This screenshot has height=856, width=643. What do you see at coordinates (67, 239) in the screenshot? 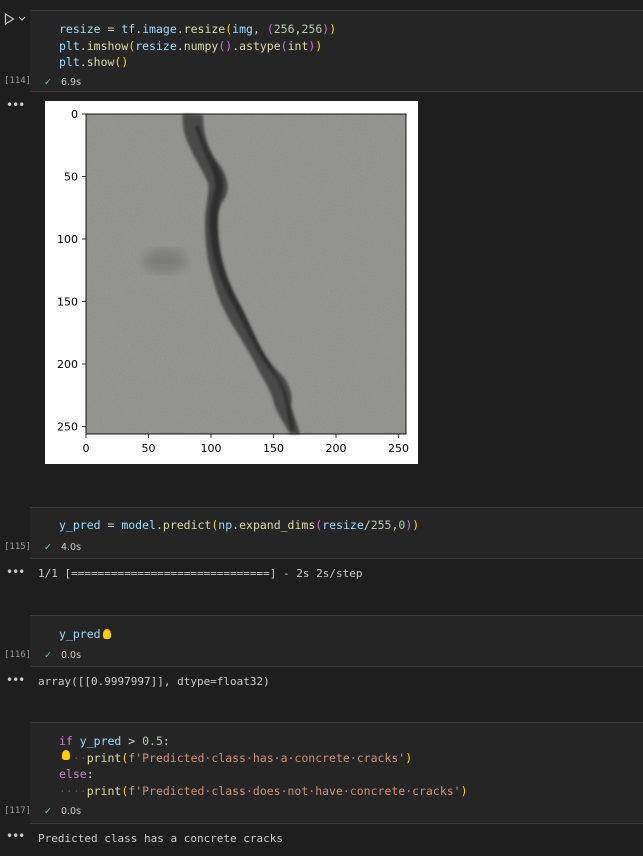
I see `y-tick-label: 100` at bounding box center [67, 239].